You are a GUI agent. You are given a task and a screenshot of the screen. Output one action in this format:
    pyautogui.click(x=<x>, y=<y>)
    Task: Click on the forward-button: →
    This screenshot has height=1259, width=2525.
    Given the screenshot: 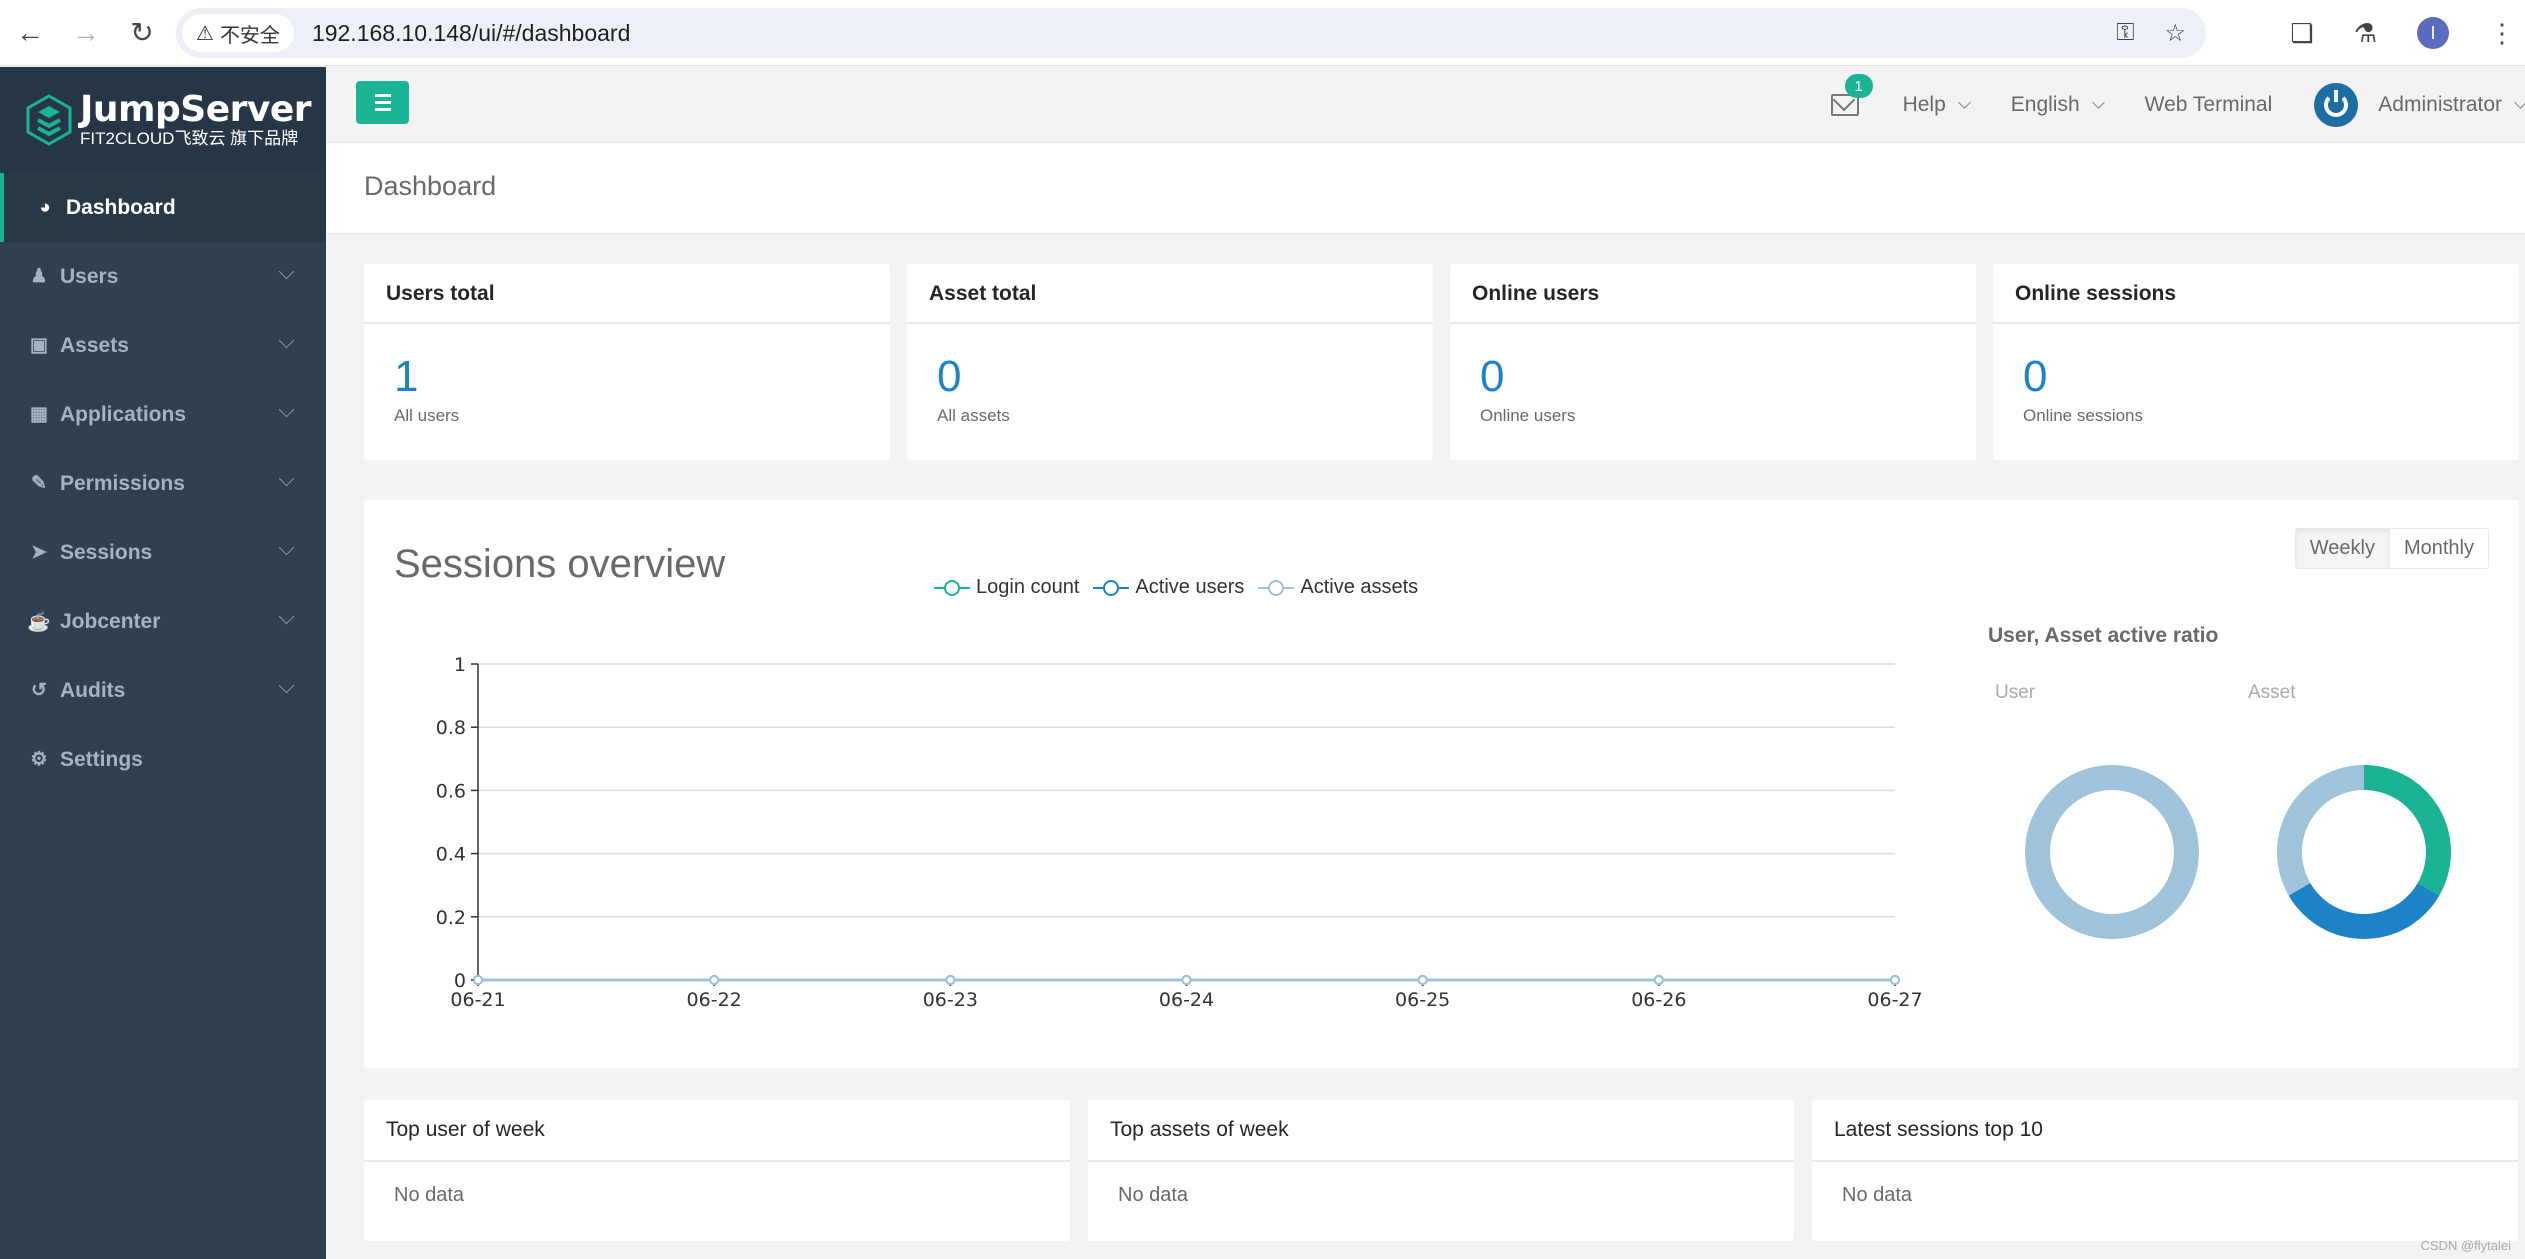 What is the action you would take?
    pyautogui.click(x=86, y=33)
    